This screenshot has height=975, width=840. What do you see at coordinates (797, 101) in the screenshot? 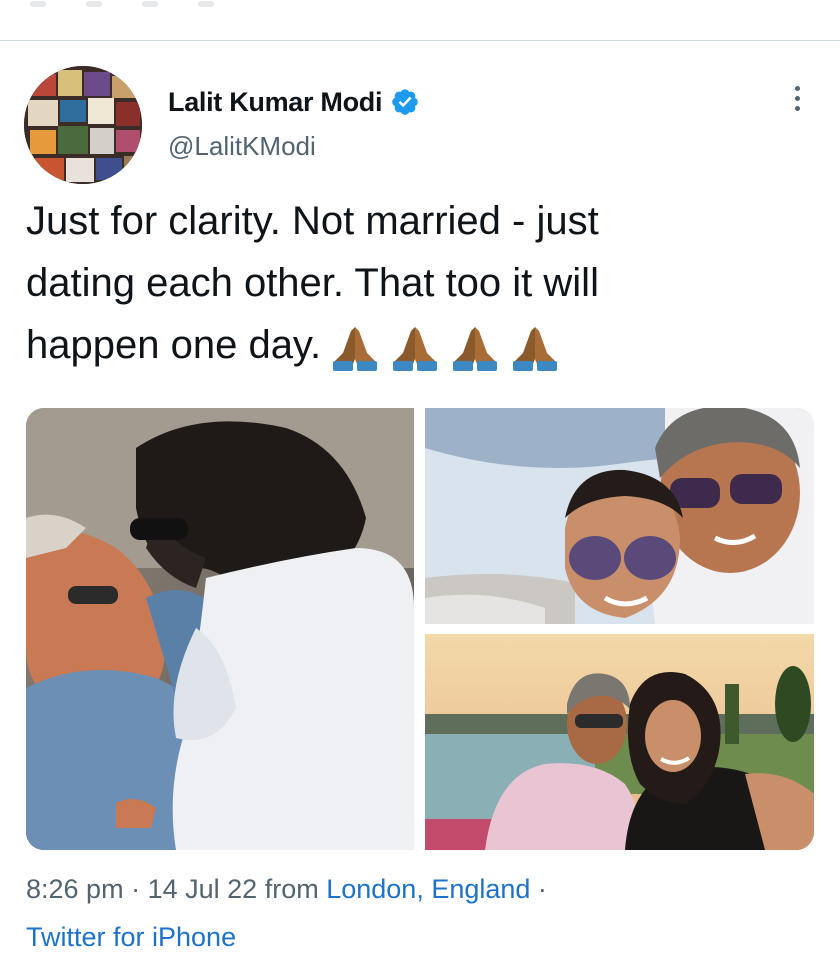
I see `more-options-icon` at bounding box center [797, 101].